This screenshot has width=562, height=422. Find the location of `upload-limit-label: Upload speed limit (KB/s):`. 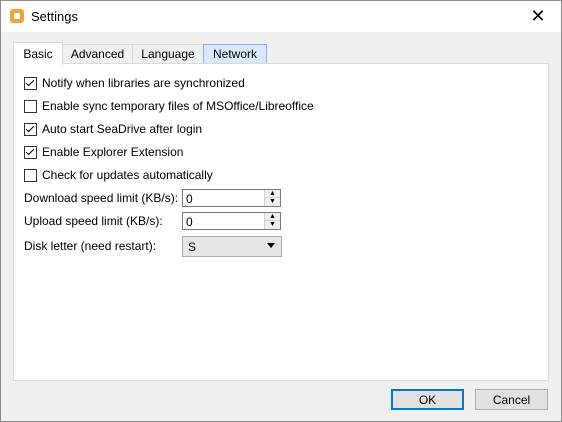

upload-limit-label: Upload speed limit (KB/s): is located at coordinates (93, 221).